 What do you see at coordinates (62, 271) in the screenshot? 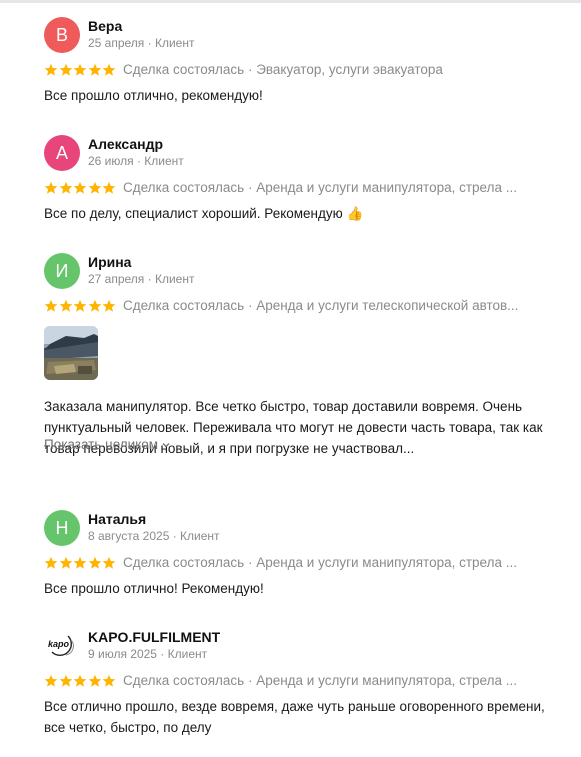
I see `avatar: И` at bounding box center [62, 271].